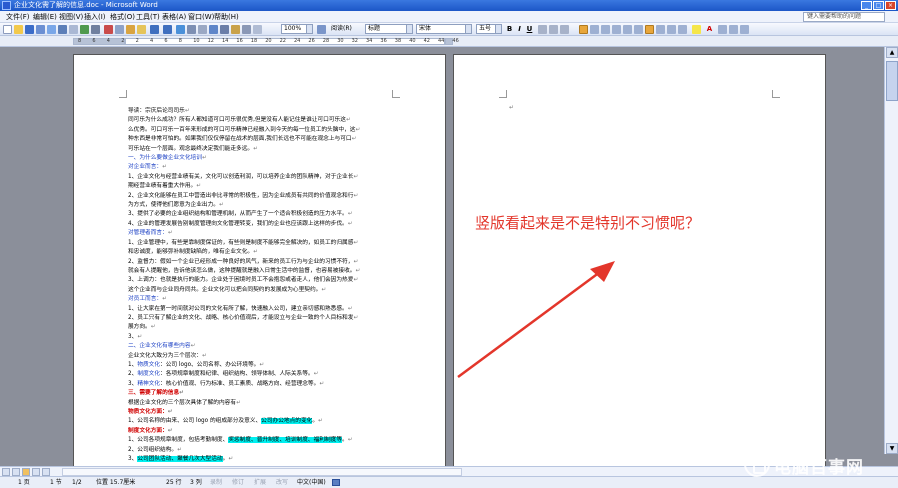 This screenshot has width=898, height=488. What do you see at coordinates (213, 29) in the screenshot?
I see `insert-excel-icon` at bounding box center [213, 29].